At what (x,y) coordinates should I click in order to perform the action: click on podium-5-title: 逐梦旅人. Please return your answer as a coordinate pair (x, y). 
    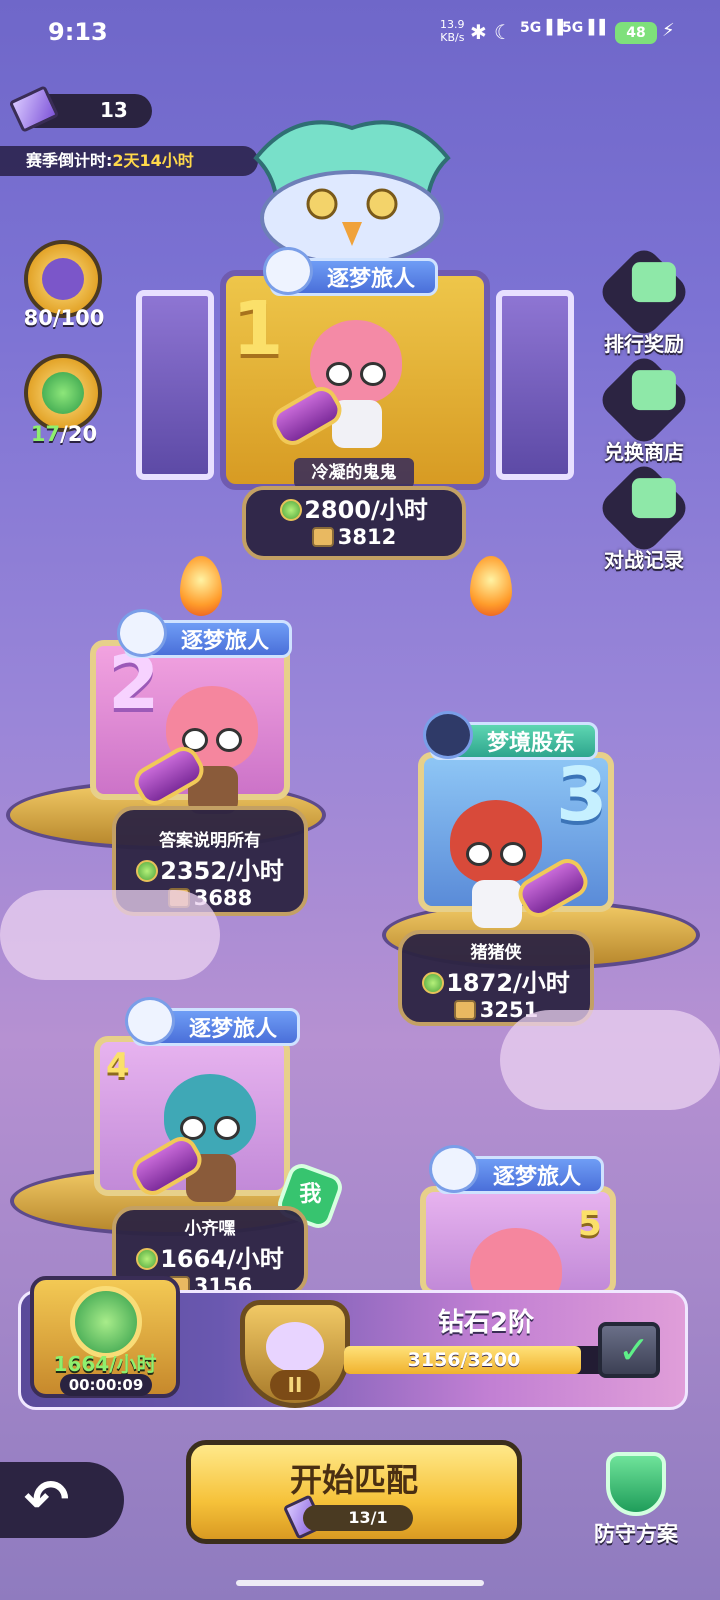
    Looking at the image, I should click on (517, 1169).